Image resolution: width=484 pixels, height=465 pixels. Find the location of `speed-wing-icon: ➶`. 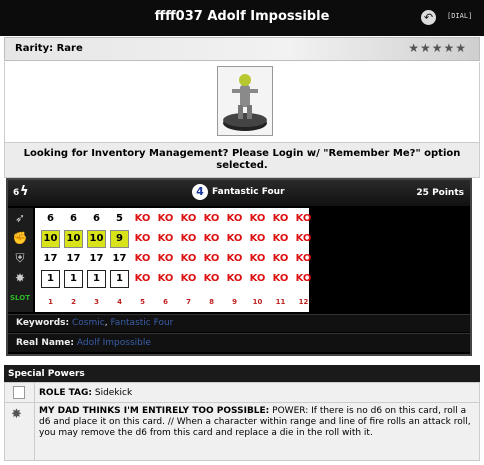

speed-wing-icon: ➶ is located at coordinates (20, 218).